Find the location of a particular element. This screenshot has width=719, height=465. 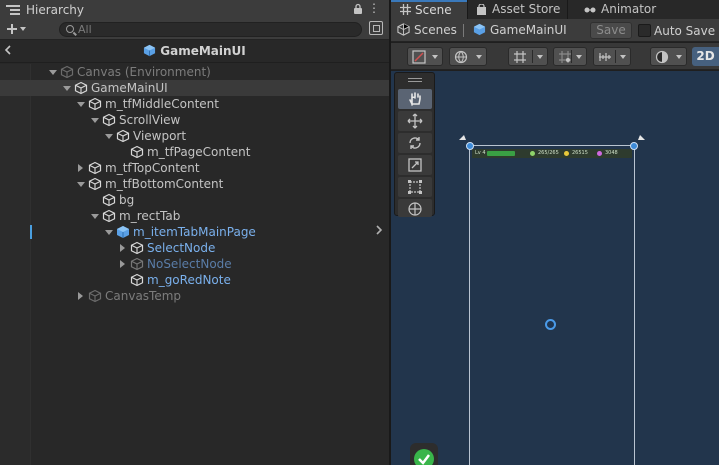

tree-item-label: m_tfMiddleContent is located at coordinates (162, 104).